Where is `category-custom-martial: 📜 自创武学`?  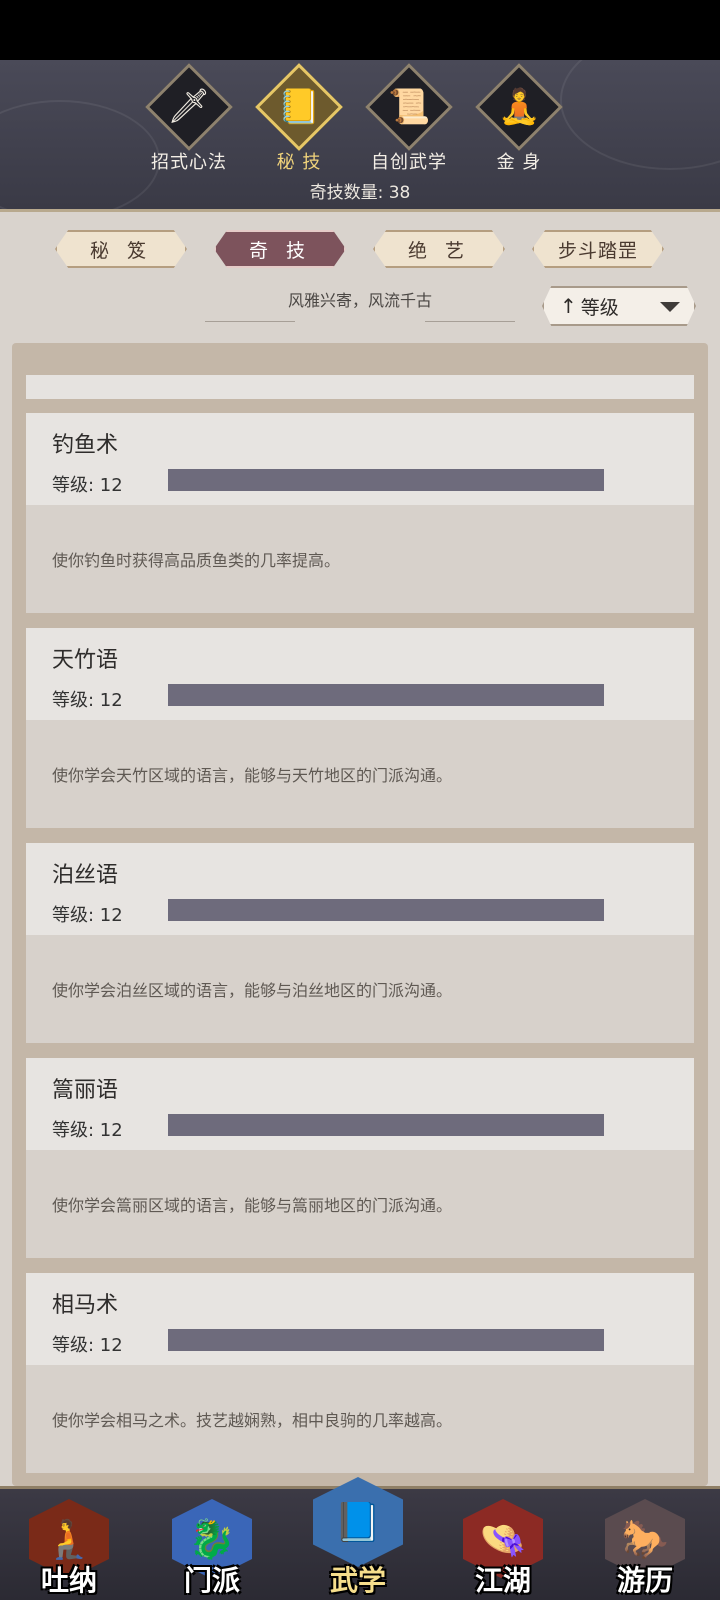 category-custom-martial: 📜 自创武学 is located at coordinates (409, 118).